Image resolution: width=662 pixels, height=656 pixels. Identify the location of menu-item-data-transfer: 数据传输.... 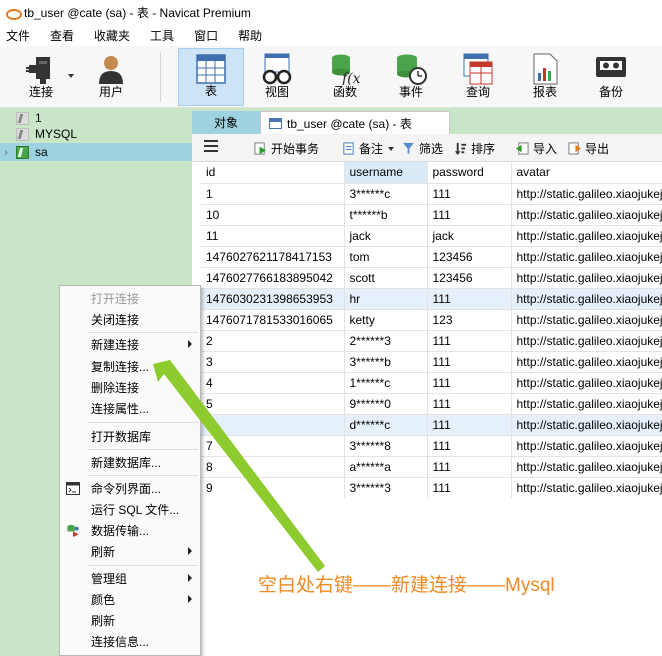
(130, 530).